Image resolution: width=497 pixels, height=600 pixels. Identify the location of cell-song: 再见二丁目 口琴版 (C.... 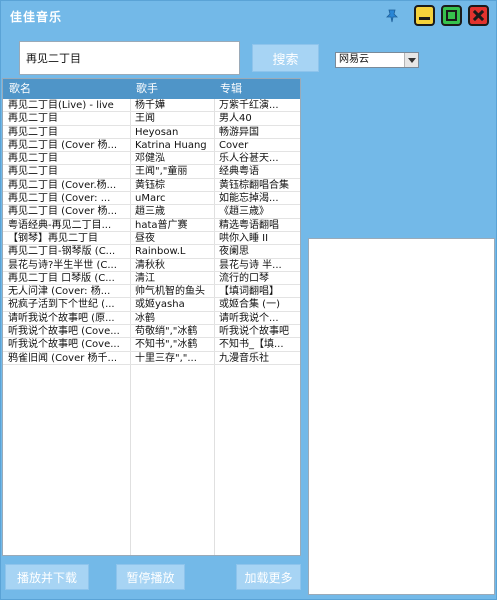
(61, 278).